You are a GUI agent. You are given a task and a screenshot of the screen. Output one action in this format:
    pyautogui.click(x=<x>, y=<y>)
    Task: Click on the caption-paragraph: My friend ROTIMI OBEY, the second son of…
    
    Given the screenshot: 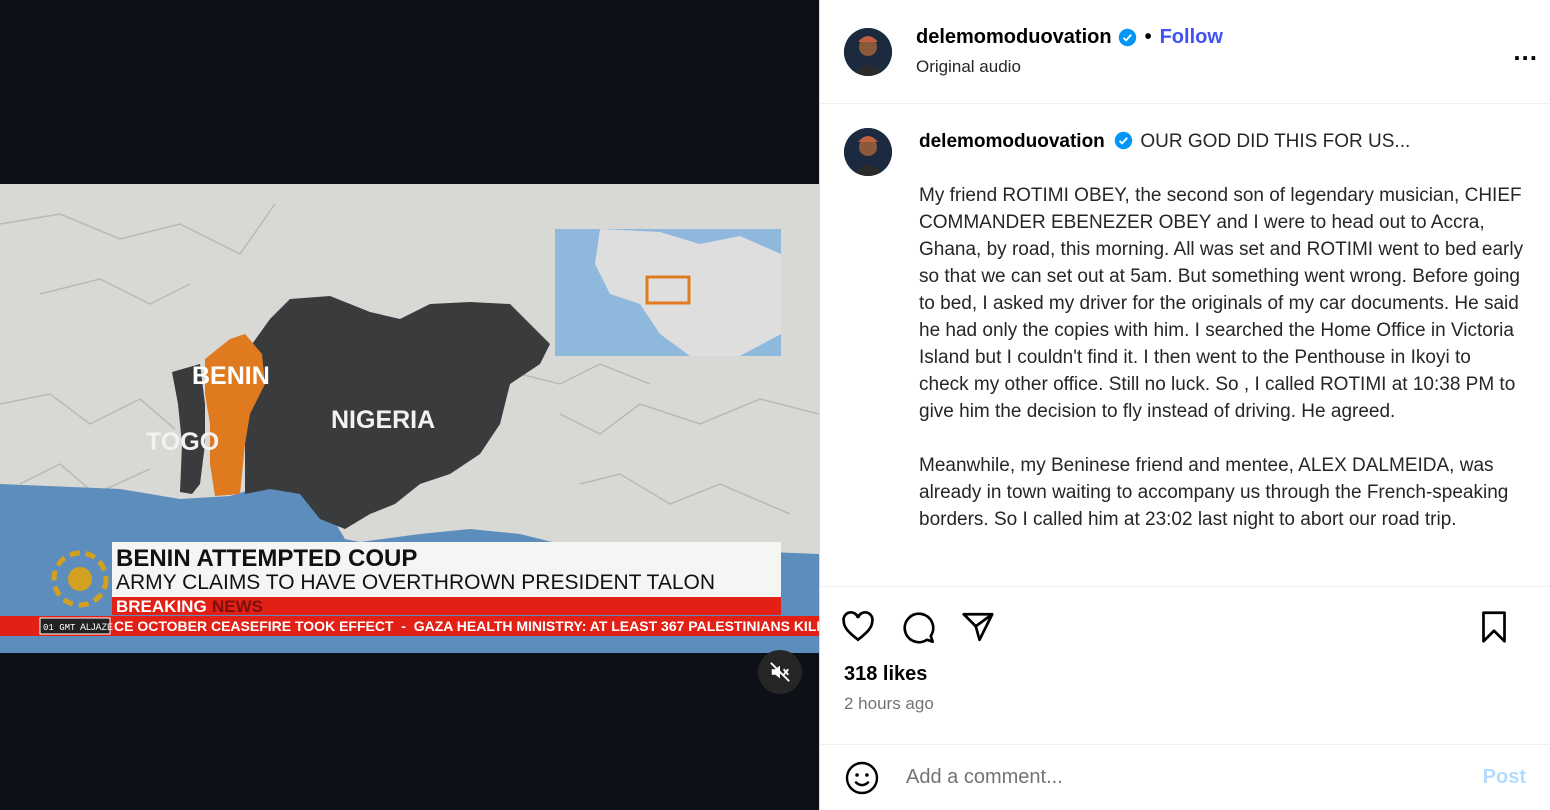 What is the action you would take?
    pyautogui.click(x=1221, y=303)
    